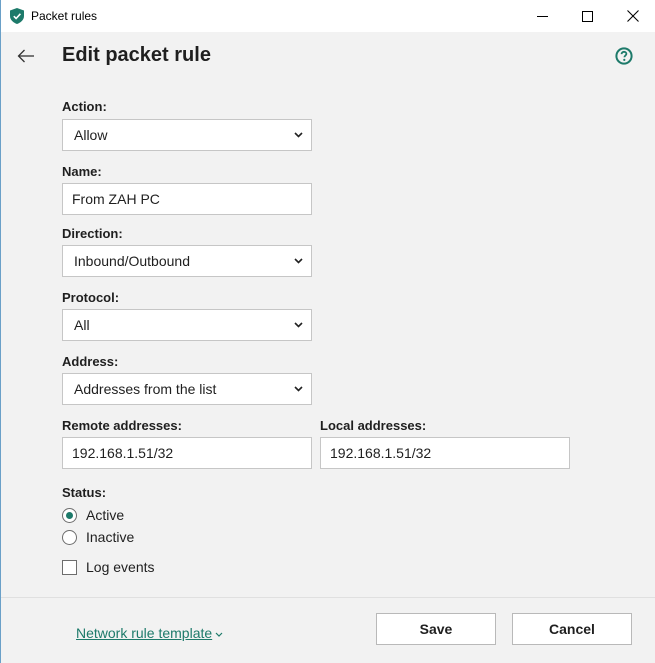 This screenshot has height=663, width=655. I want to click on address-select: Addresses from the list, so click(187, 389).